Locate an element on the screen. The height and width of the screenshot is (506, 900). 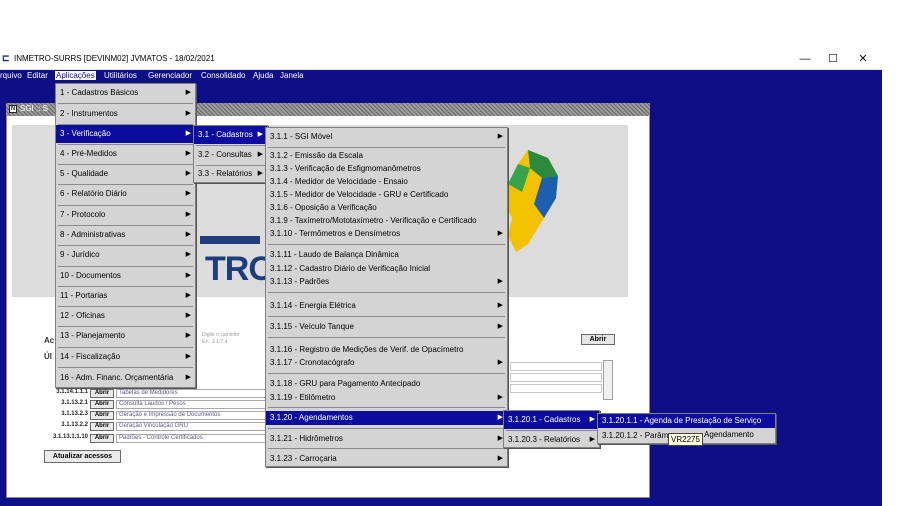
menu-item-relatorio-diario: 6 - Relatório Diário ▶ is located at coordinates (125, 194).